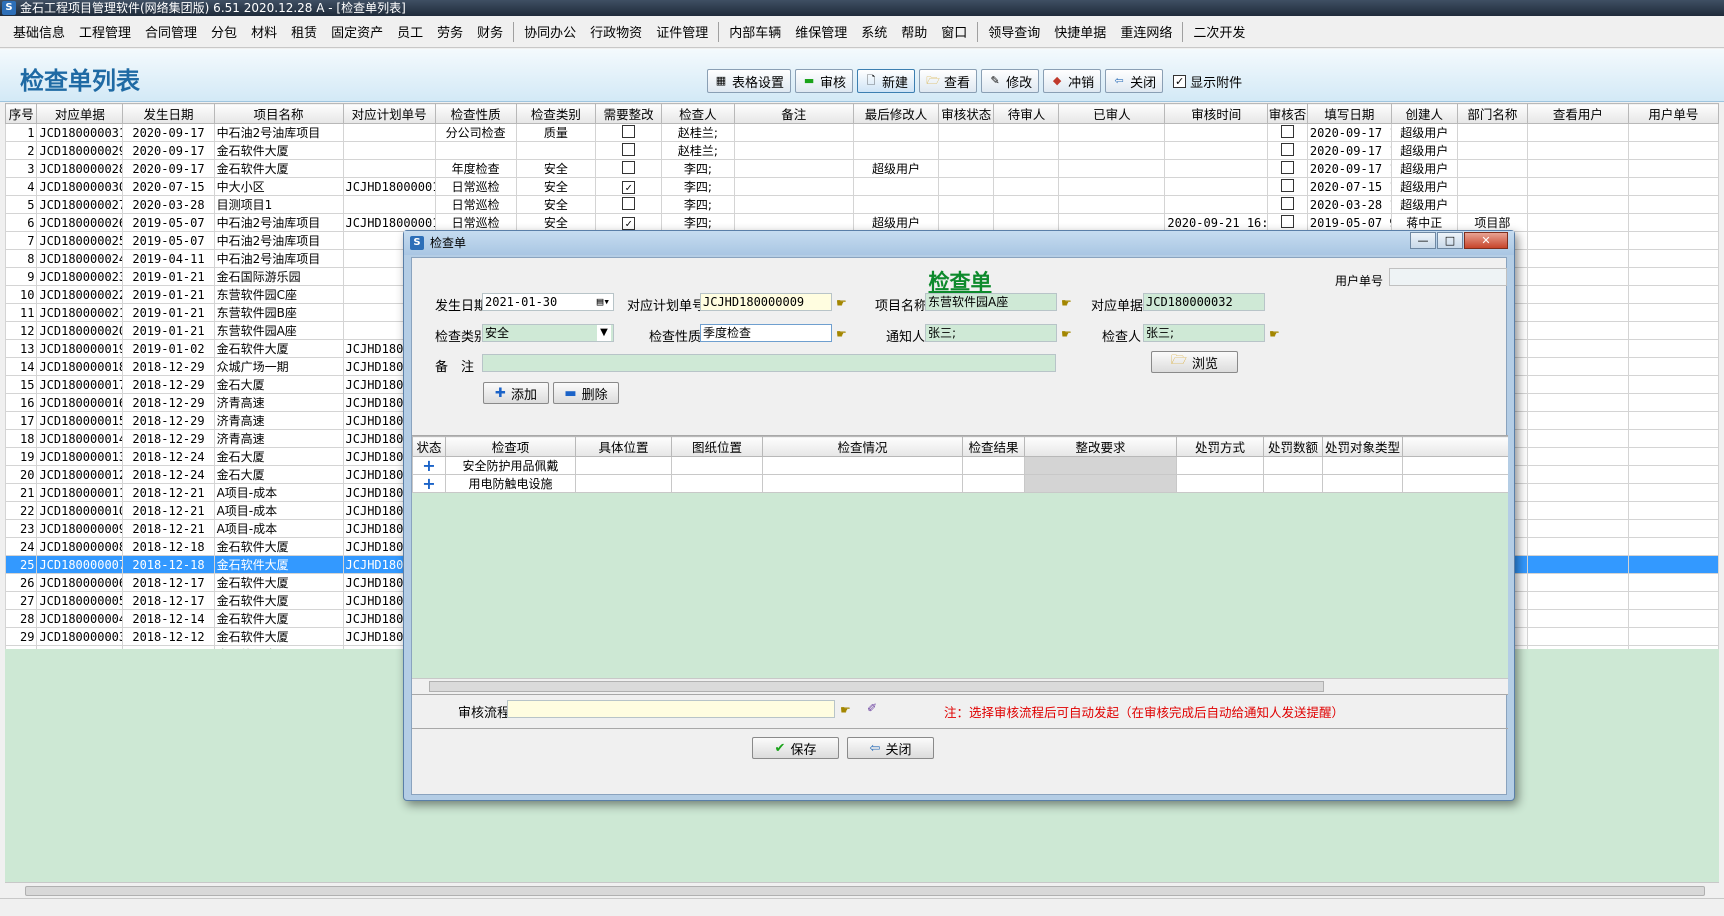  I want to click on column-header: 最后修改人, so click(896, 113).